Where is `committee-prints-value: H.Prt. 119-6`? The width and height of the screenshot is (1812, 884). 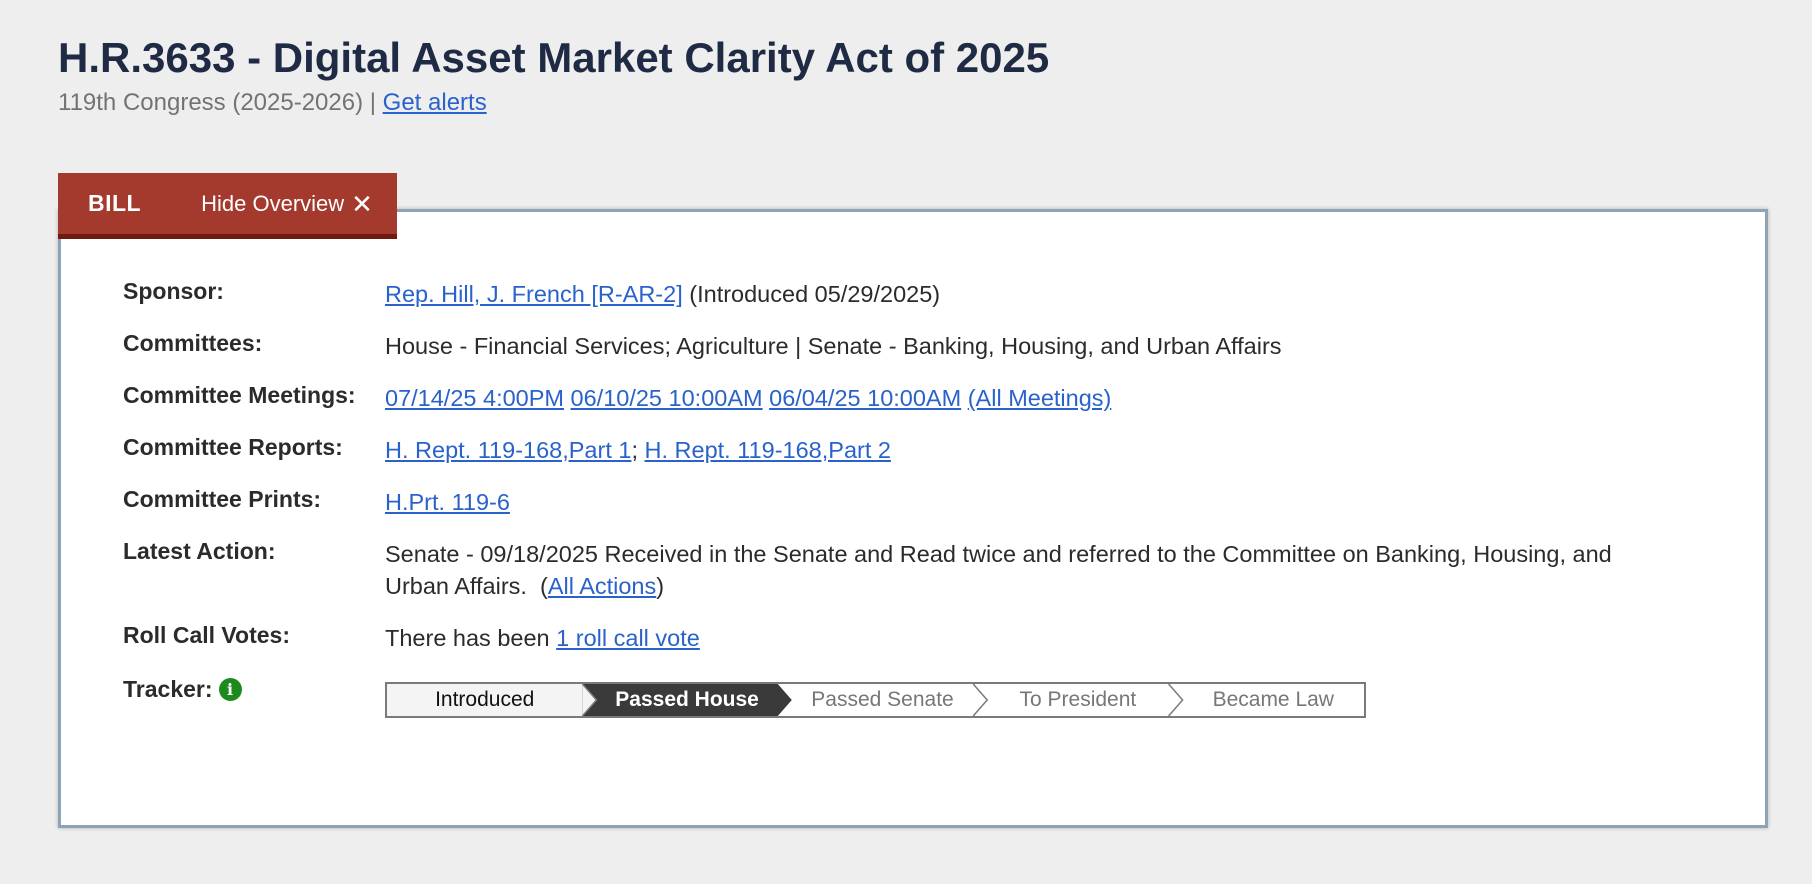
committee-prints-value: H.Prt. 119-6 is located at coordinates (1030, 502).